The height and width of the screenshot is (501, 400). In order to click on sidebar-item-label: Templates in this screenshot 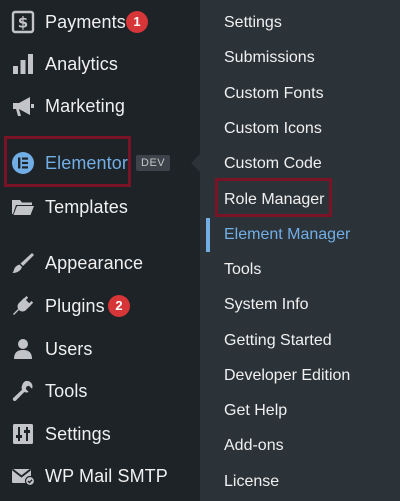, I will do `click(86, 206)`.